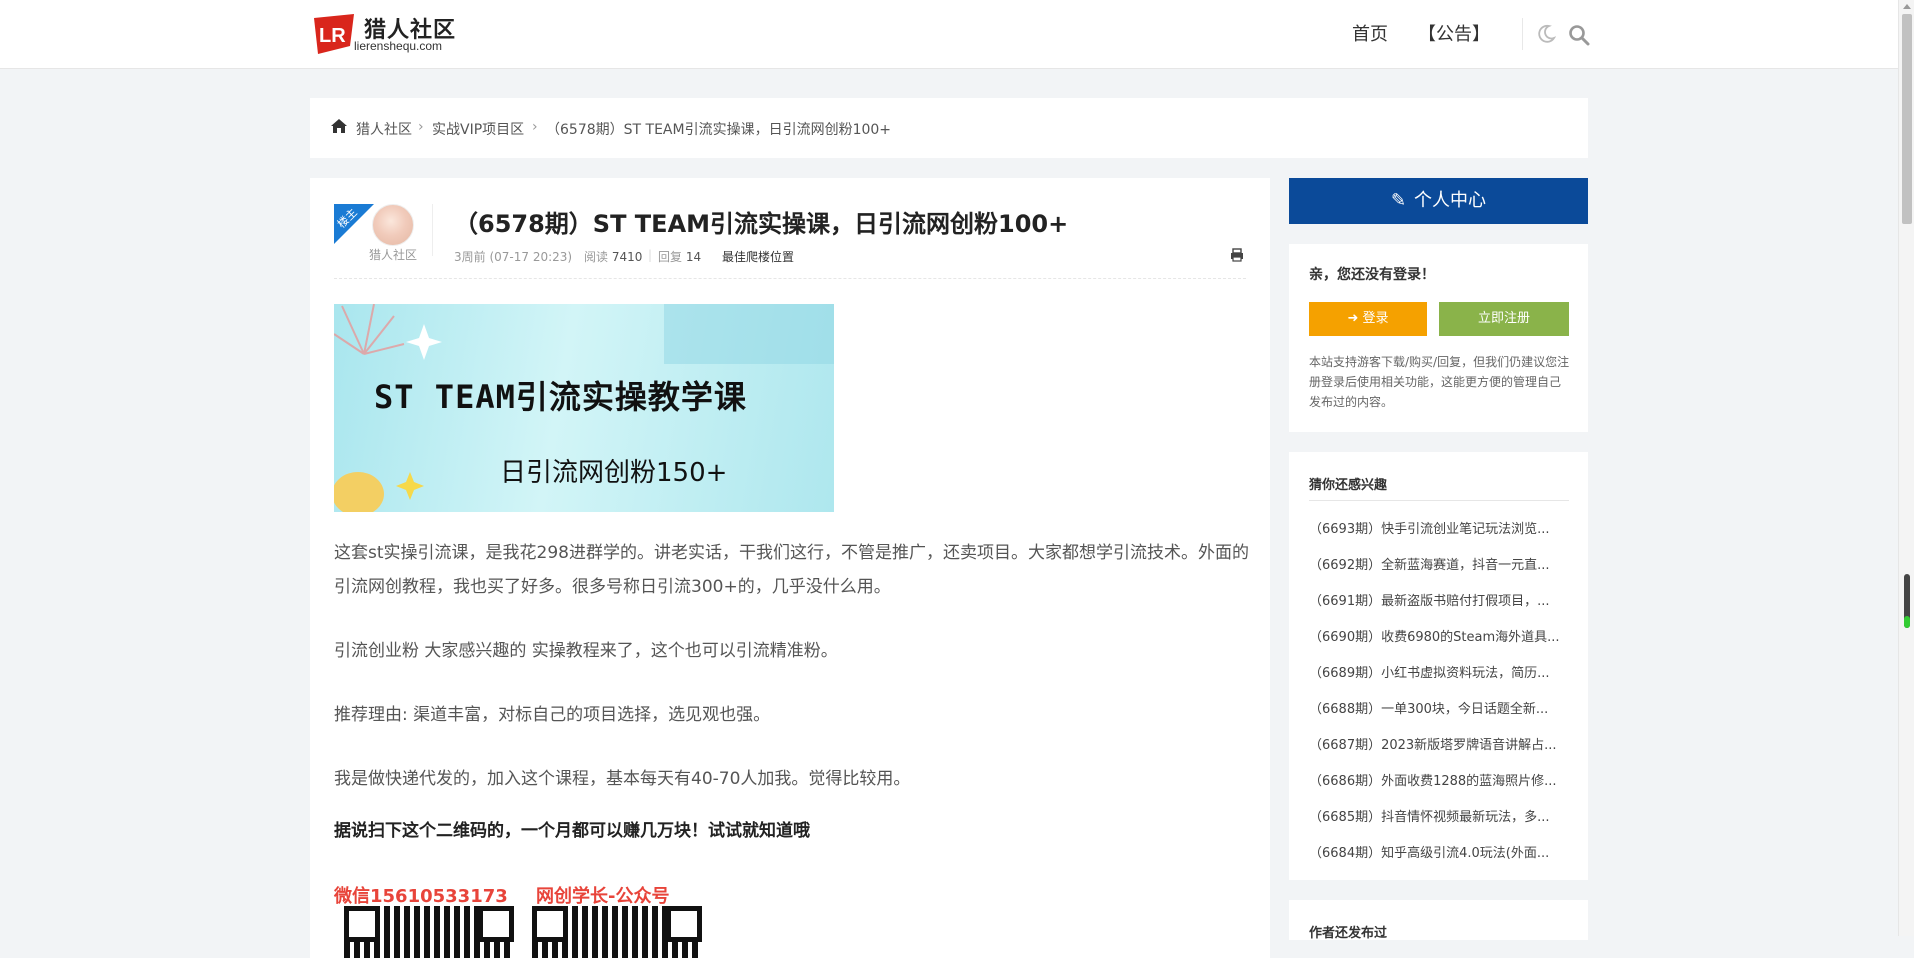  I want to click on page-title: （6578期）ST TEAM引流实操课，日引流网创粉100+, so click(761, 224).